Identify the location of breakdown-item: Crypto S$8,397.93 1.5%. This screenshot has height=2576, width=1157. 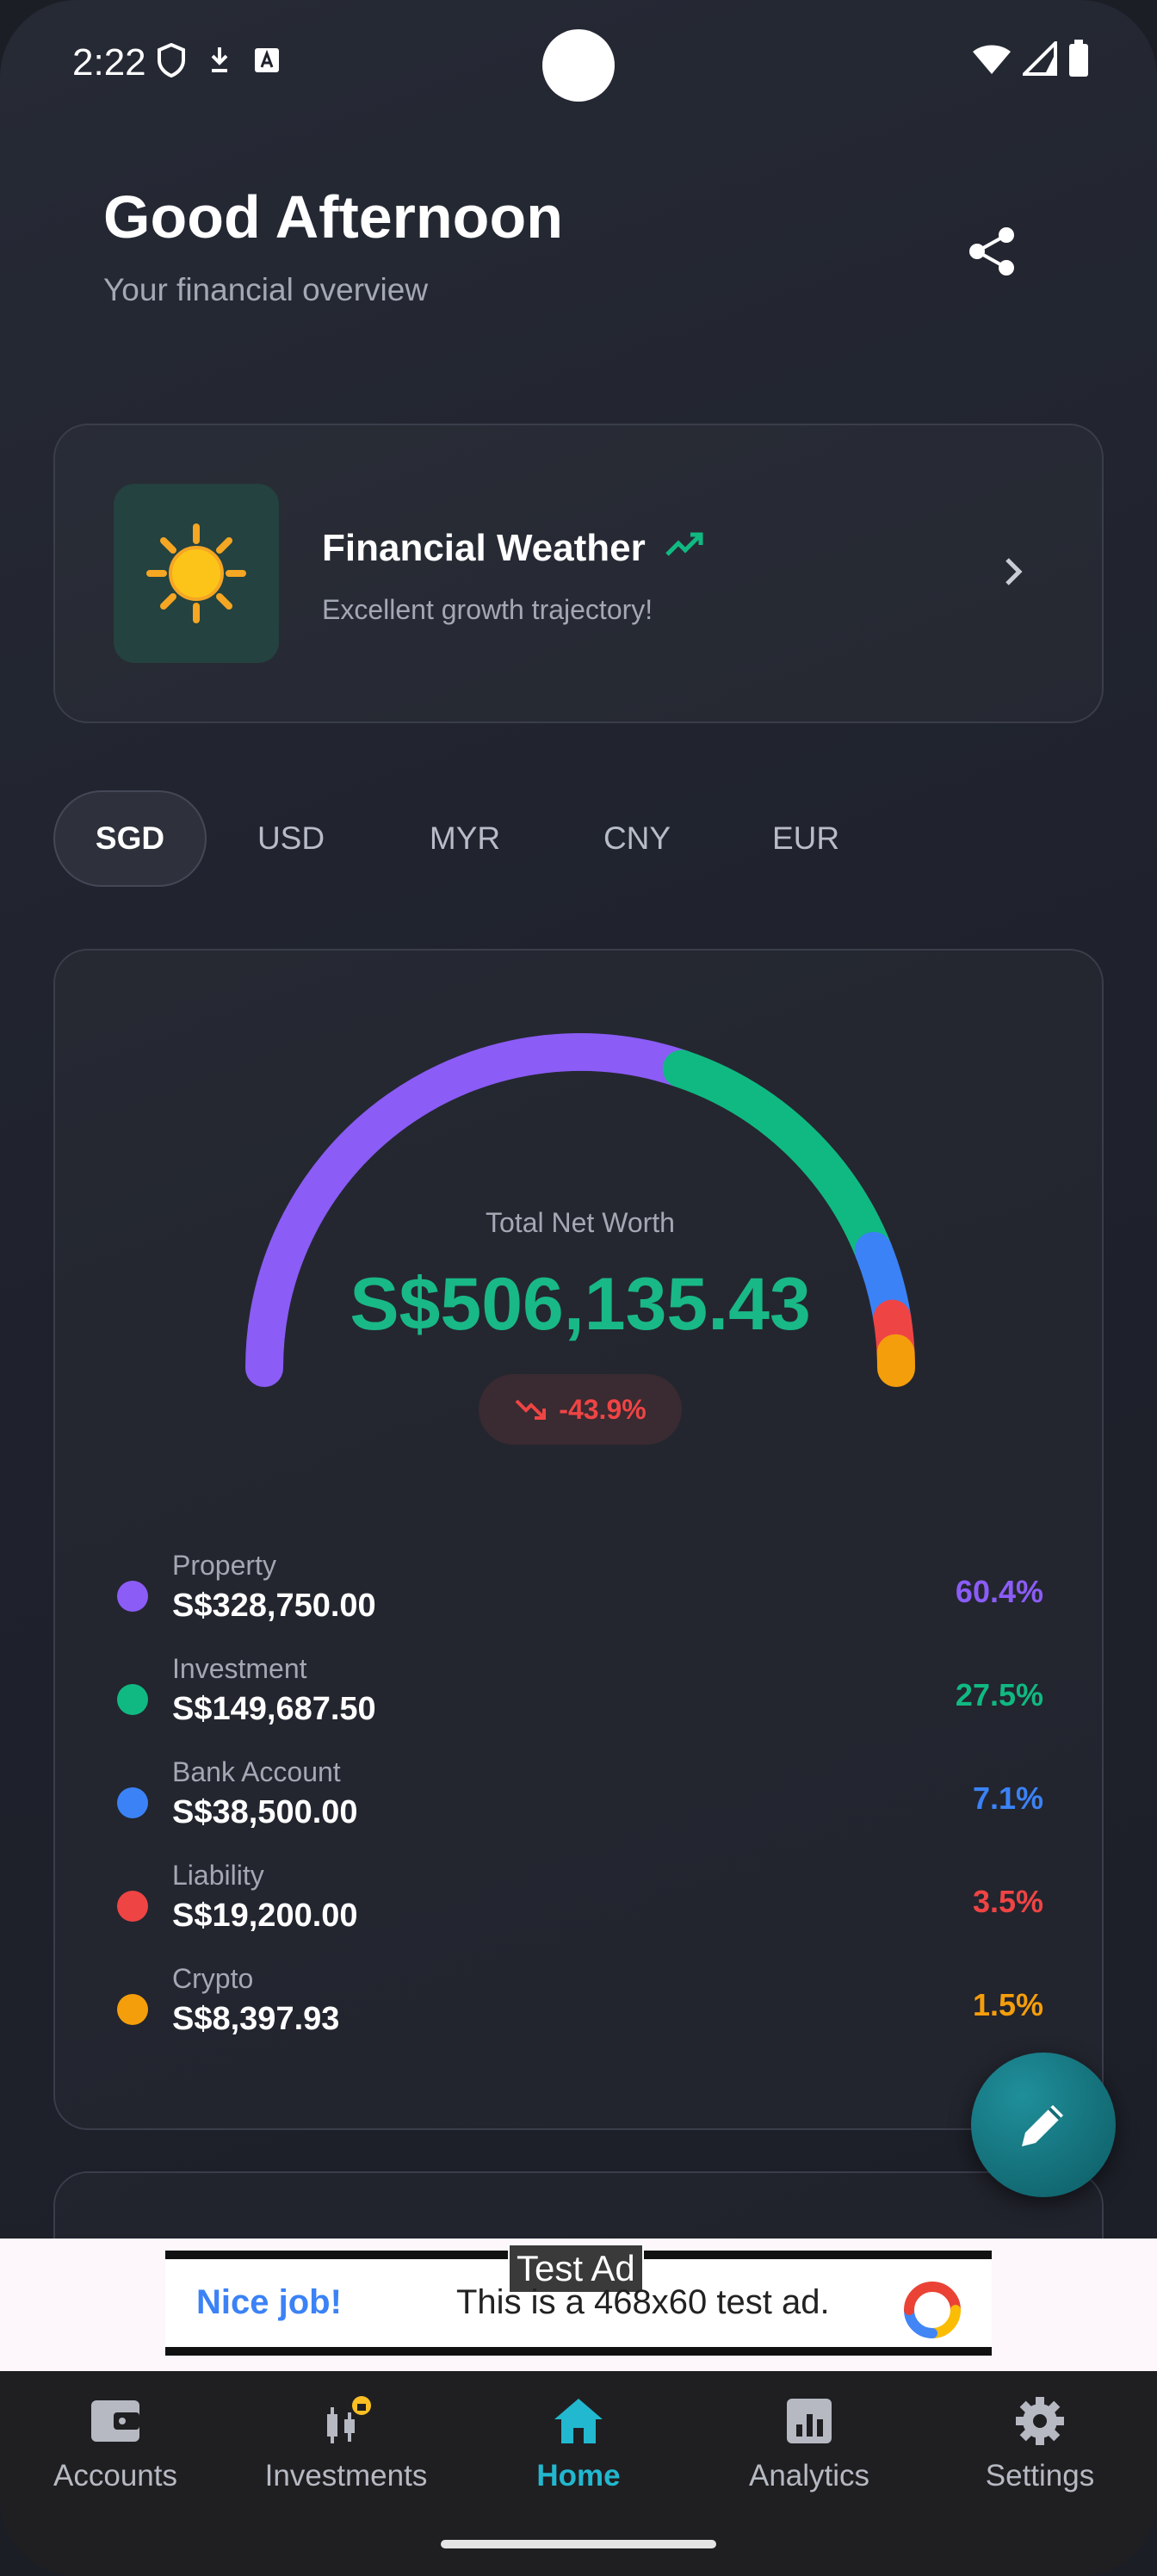
(580, 2009).